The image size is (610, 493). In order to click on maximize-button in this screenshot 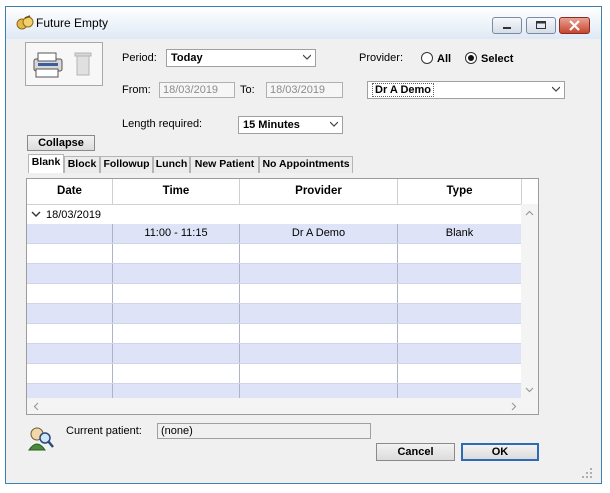, I will do `click(541, 25)`.